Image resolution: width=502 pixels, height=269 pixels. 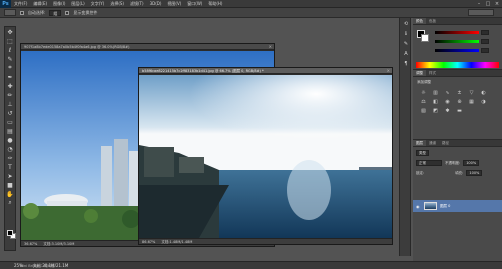 I want to click on foreground-color-swatch, so click(x=10, y=233).